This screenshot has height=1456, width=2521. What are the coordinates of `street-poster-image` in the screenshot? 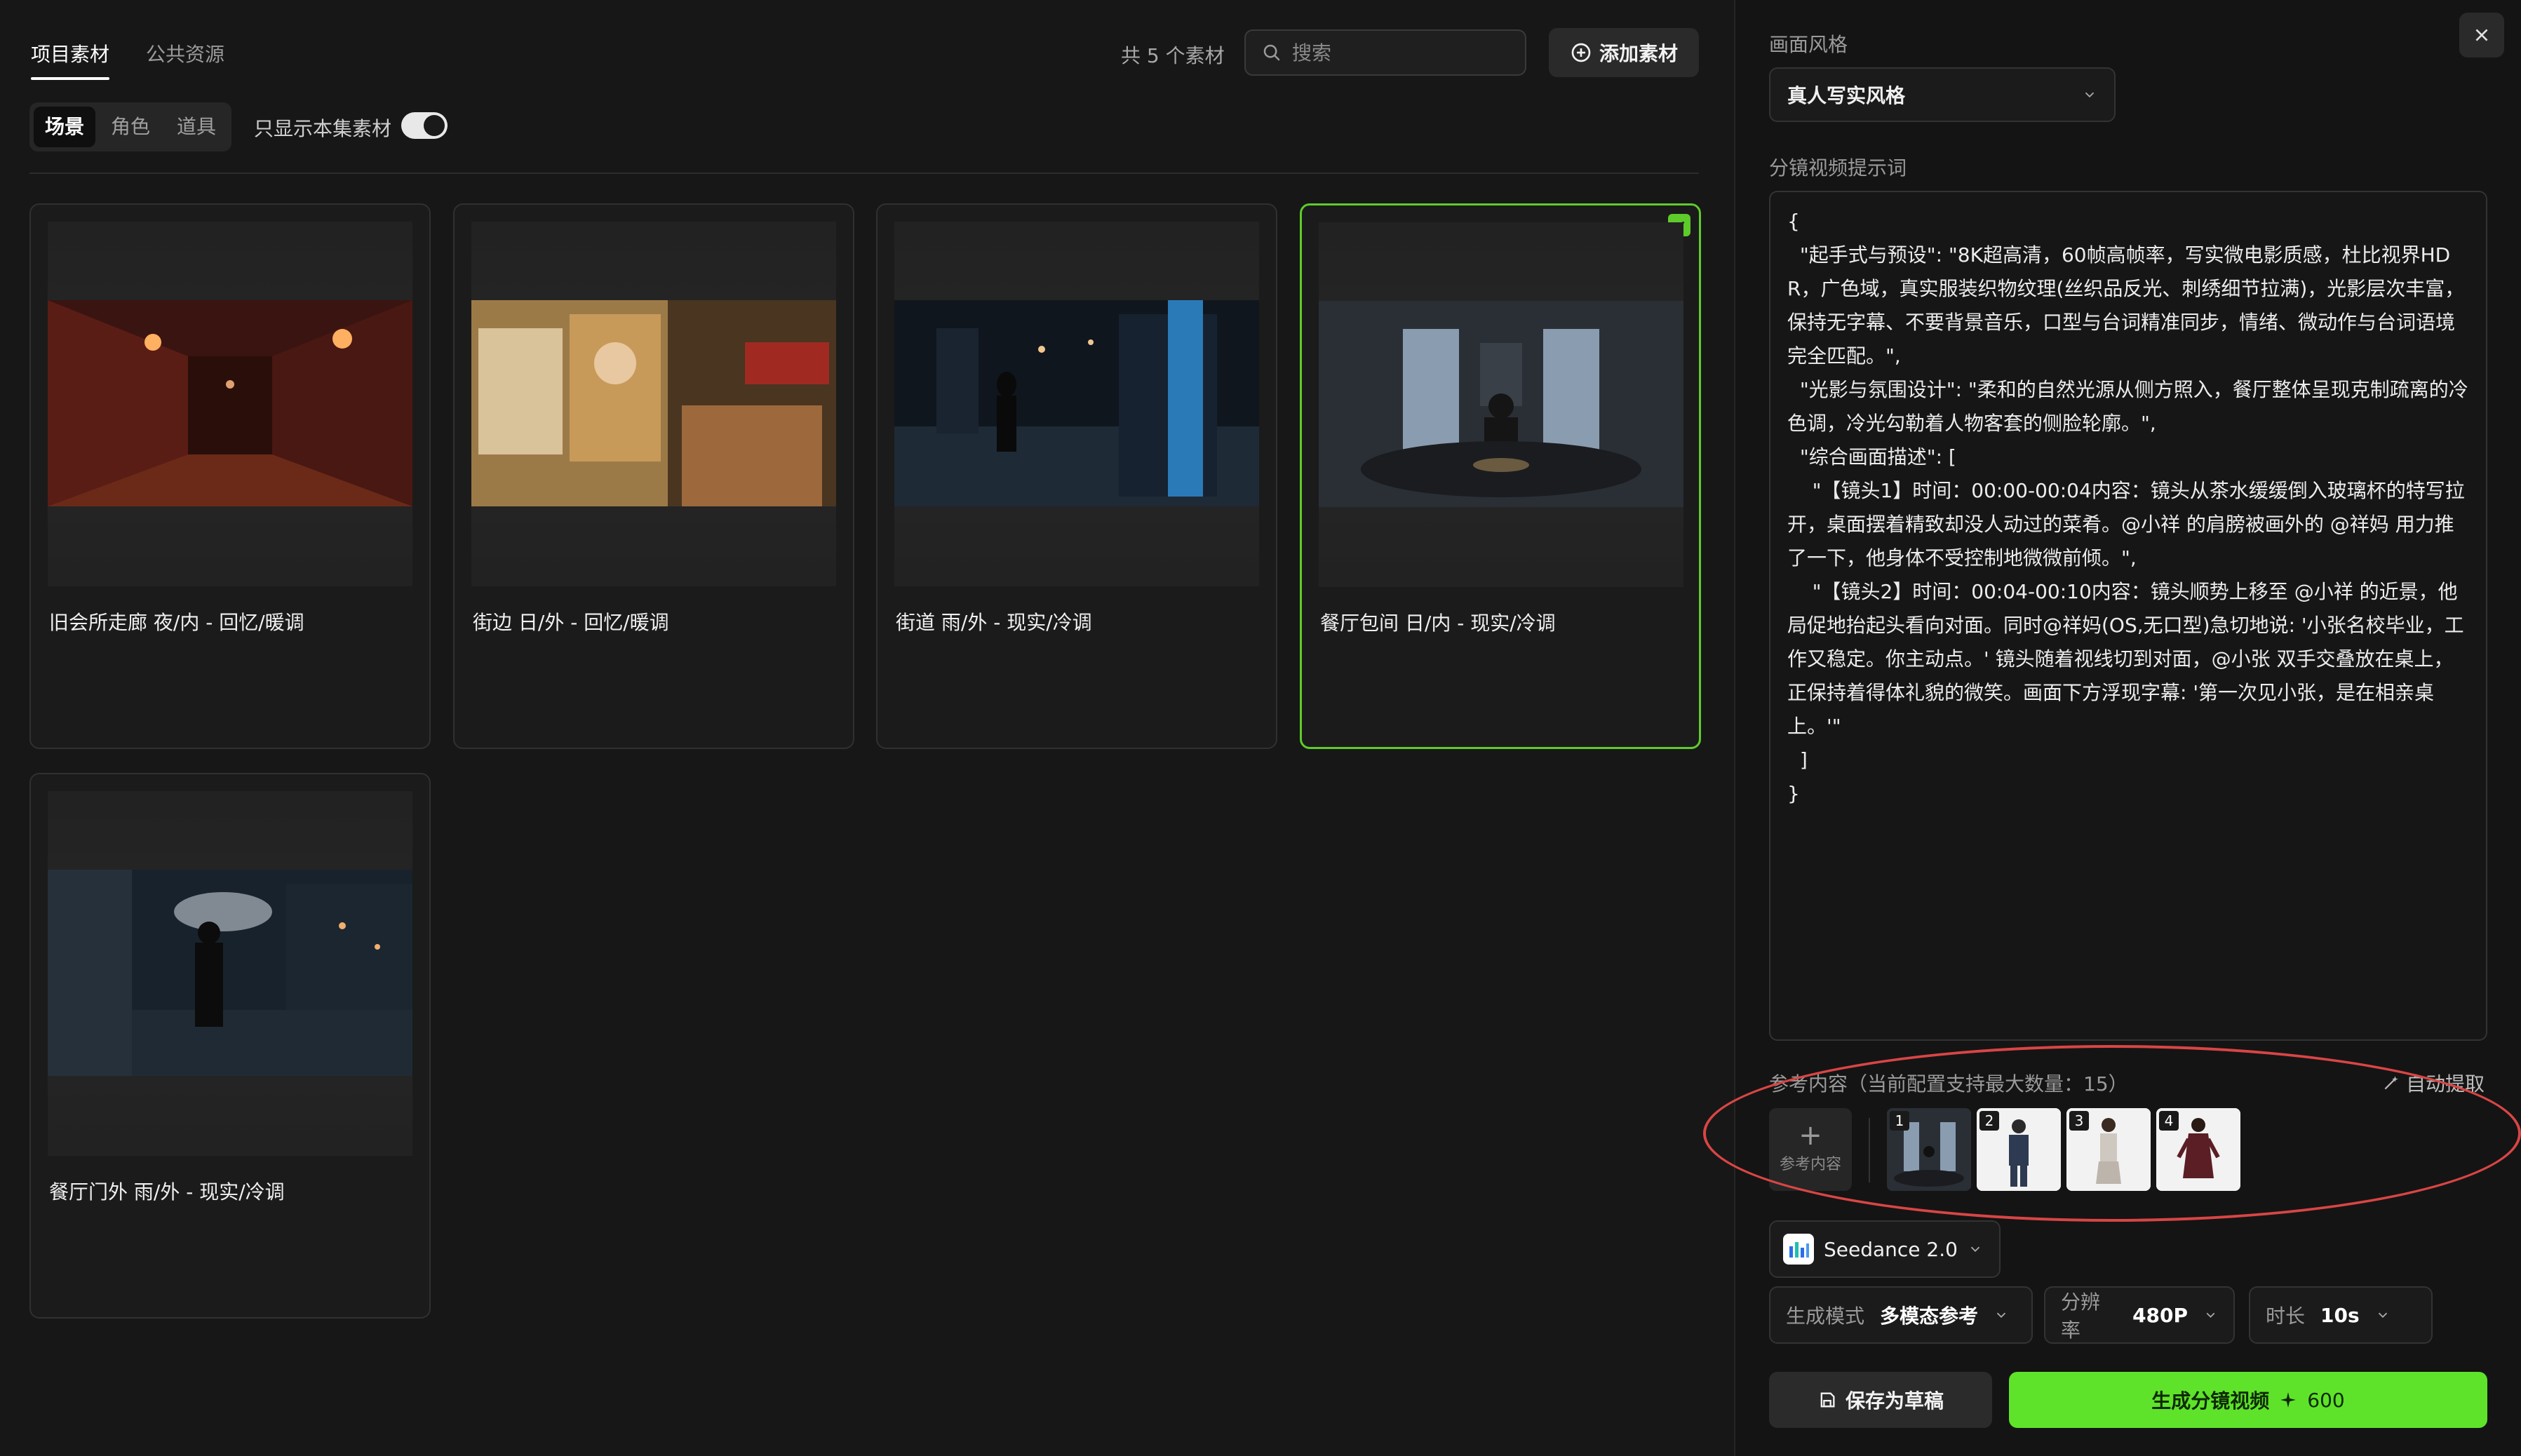 It's located at (653, 403).